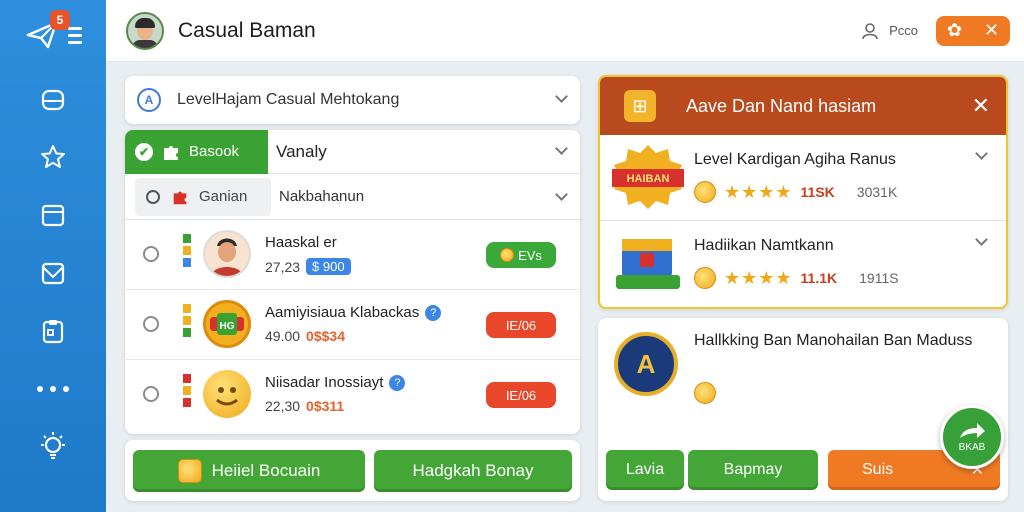  Describe the element at coordinates (903, 30) in the screenshot. I see `user-label: Pcco` at that location.